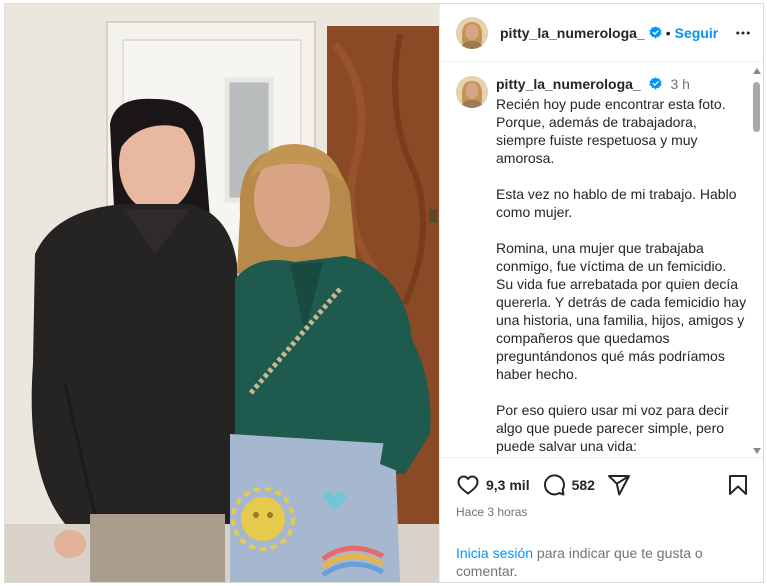 The image size is (767, 586). I want to click on post-header: pitty_la_numerologa_ • Seguir, so click(601, 33).